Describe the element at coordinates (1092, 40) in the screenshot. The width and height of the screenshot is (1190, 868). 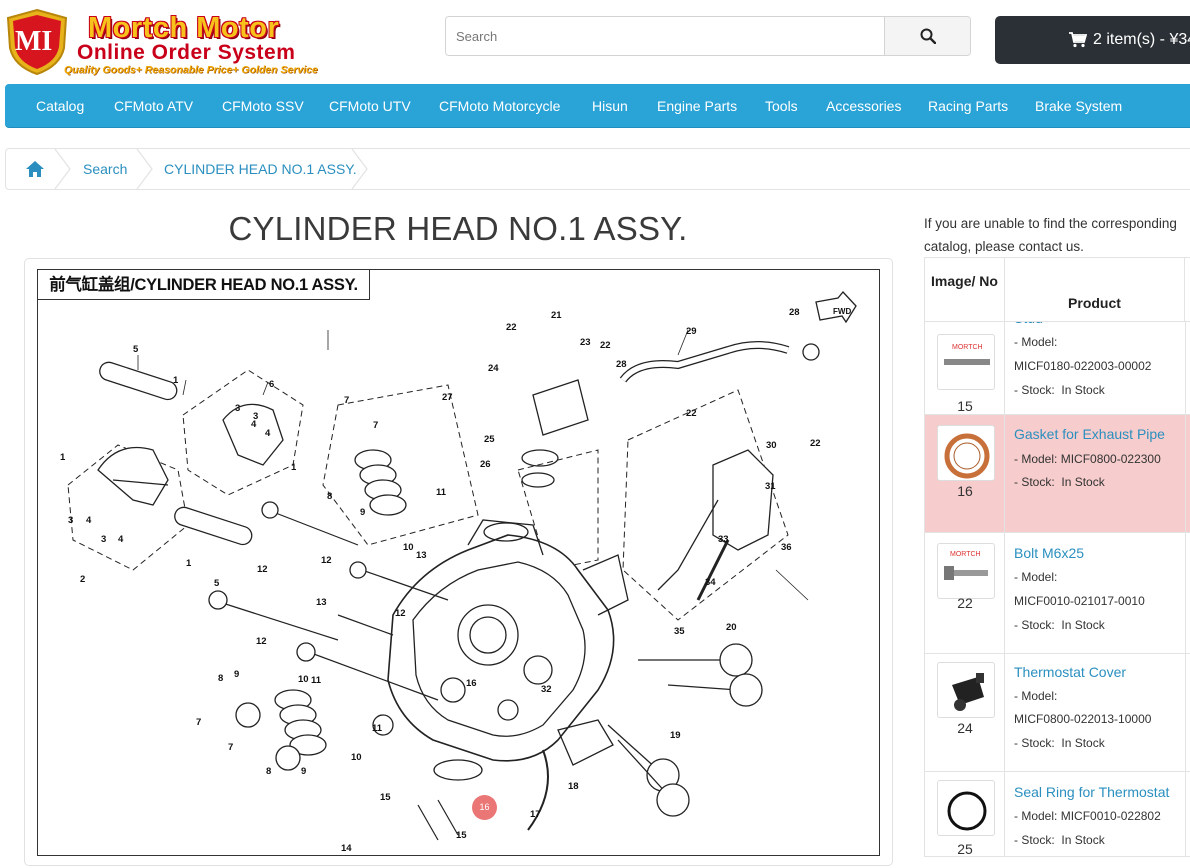
I see `cart-button: 2 item(s) - ¥34` at that location.